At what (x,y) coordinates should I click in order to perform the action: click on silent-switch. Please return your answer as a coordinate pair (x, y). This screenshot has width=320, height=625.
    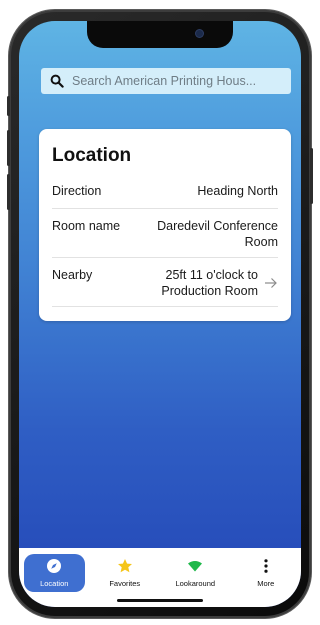
    Looking at the image, I should click on (8, 106).